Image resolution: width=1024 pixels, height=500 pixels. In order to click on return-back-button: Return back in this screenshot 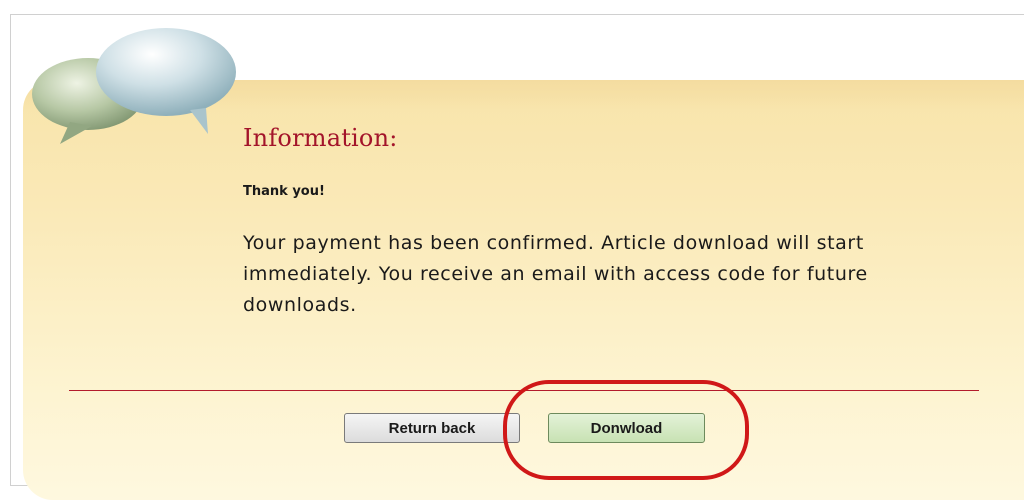, I will do `click(432, 428)`.